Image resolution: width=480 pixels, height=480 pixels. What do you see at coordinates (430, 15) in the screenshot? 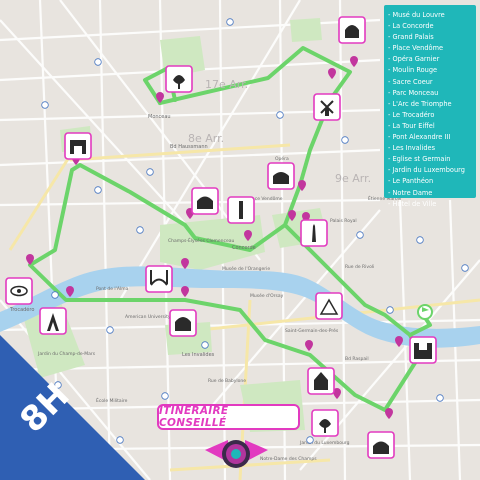
I see `legend-item: Musé du Louvre` at bounding box center [430, 15].